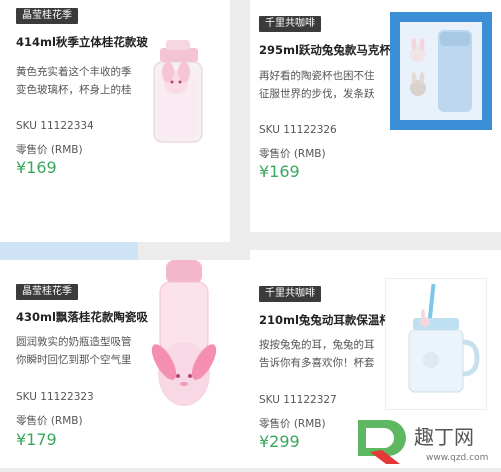  Describe the element at coordinates (184, 344) in the screenshot. I see `product-image-pink-bottle` at that location.